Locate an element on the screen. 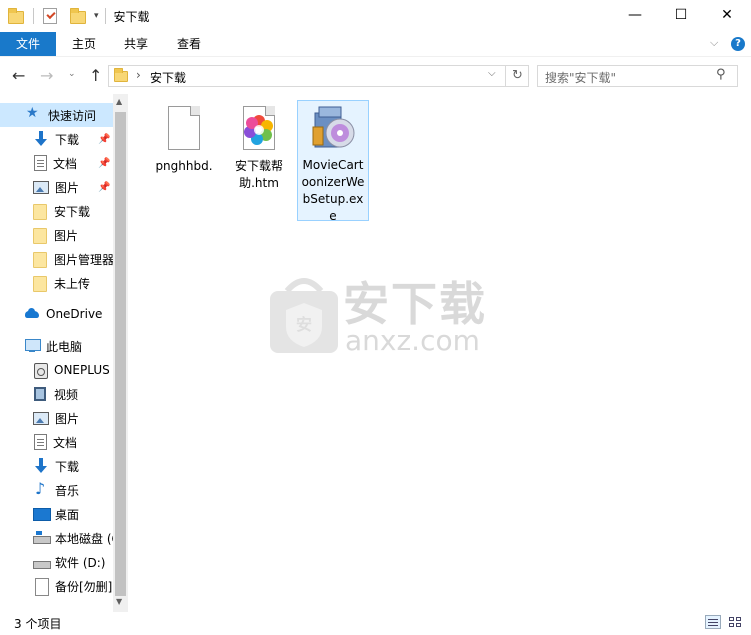  details-view-icon is located at coordinates (713, 622).